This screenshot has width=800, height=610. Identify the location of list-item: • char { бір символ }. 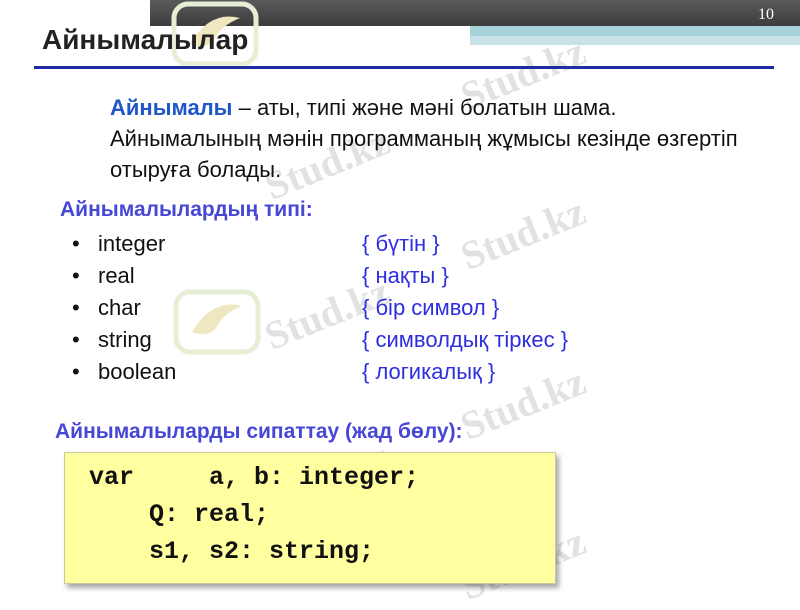
(320, 308).